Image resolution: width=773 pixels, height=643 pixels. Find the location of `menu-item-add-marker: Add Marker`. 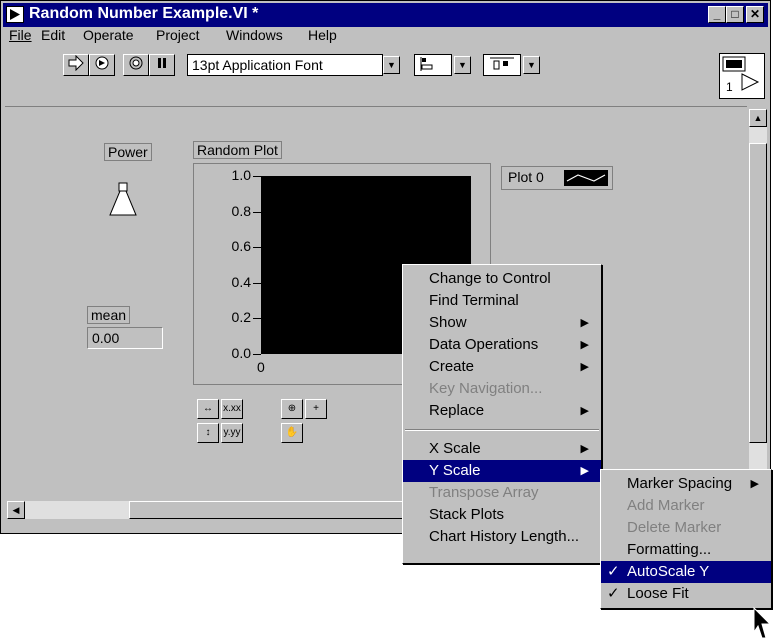

menu-item-add-marker: Add Marker is located at coordinates (686, 506).